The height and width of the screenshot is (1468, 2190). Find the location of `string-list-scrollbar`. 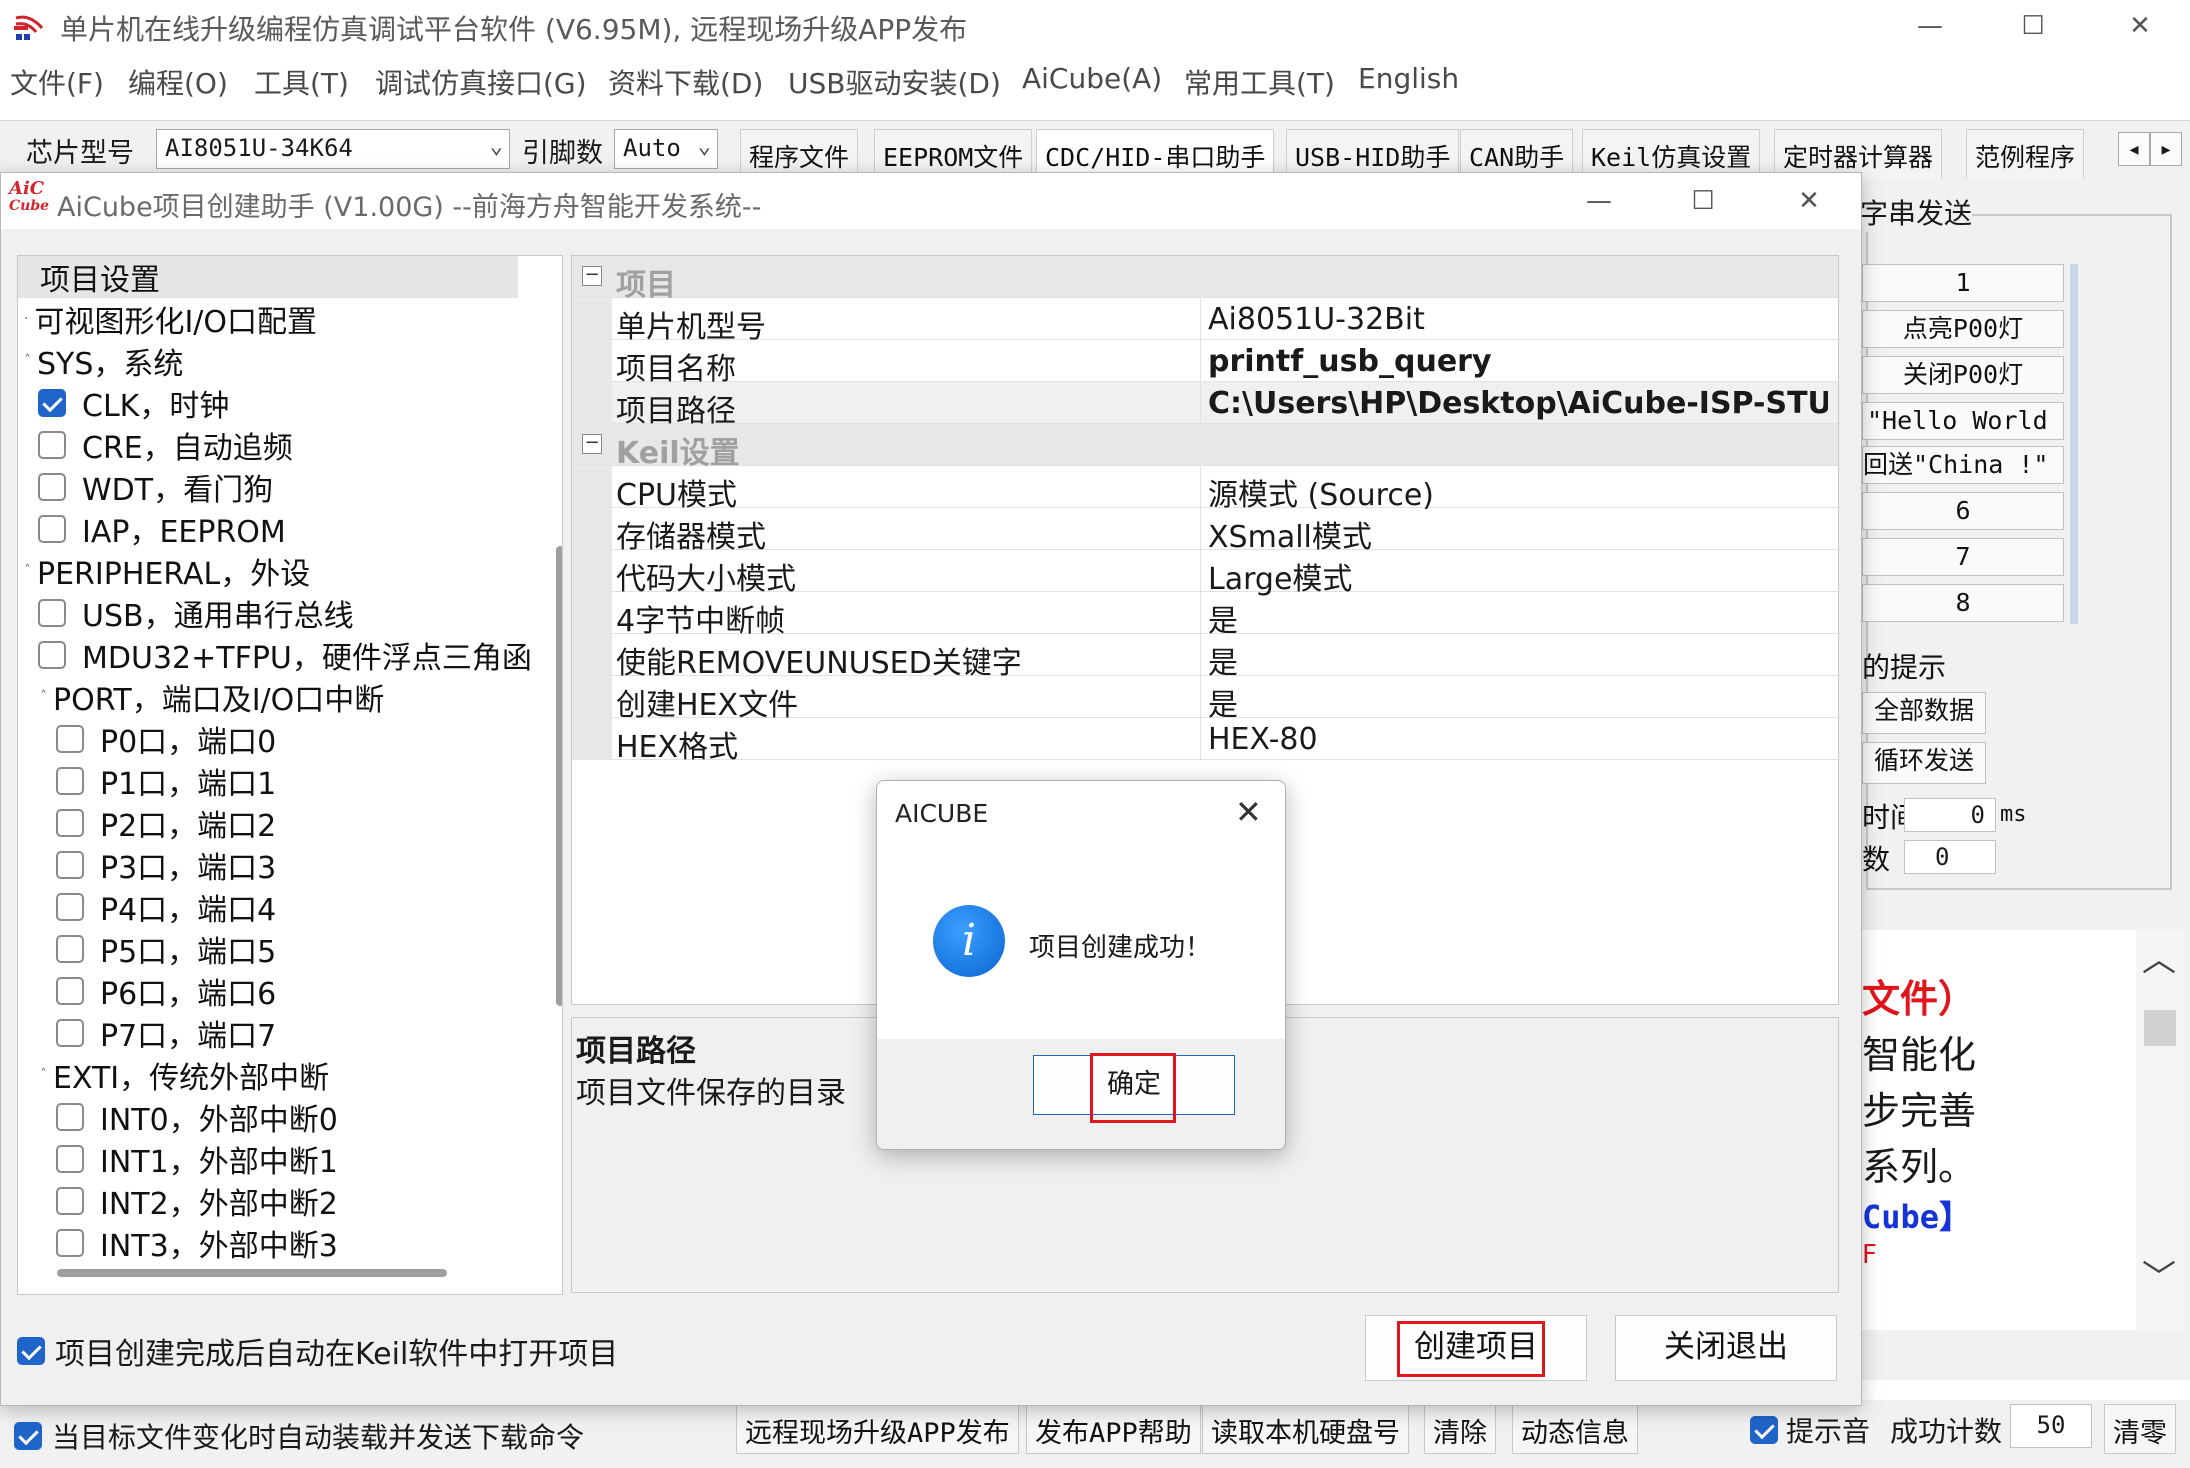

string-list-scrollbar is located at coordinates (2074, 444).